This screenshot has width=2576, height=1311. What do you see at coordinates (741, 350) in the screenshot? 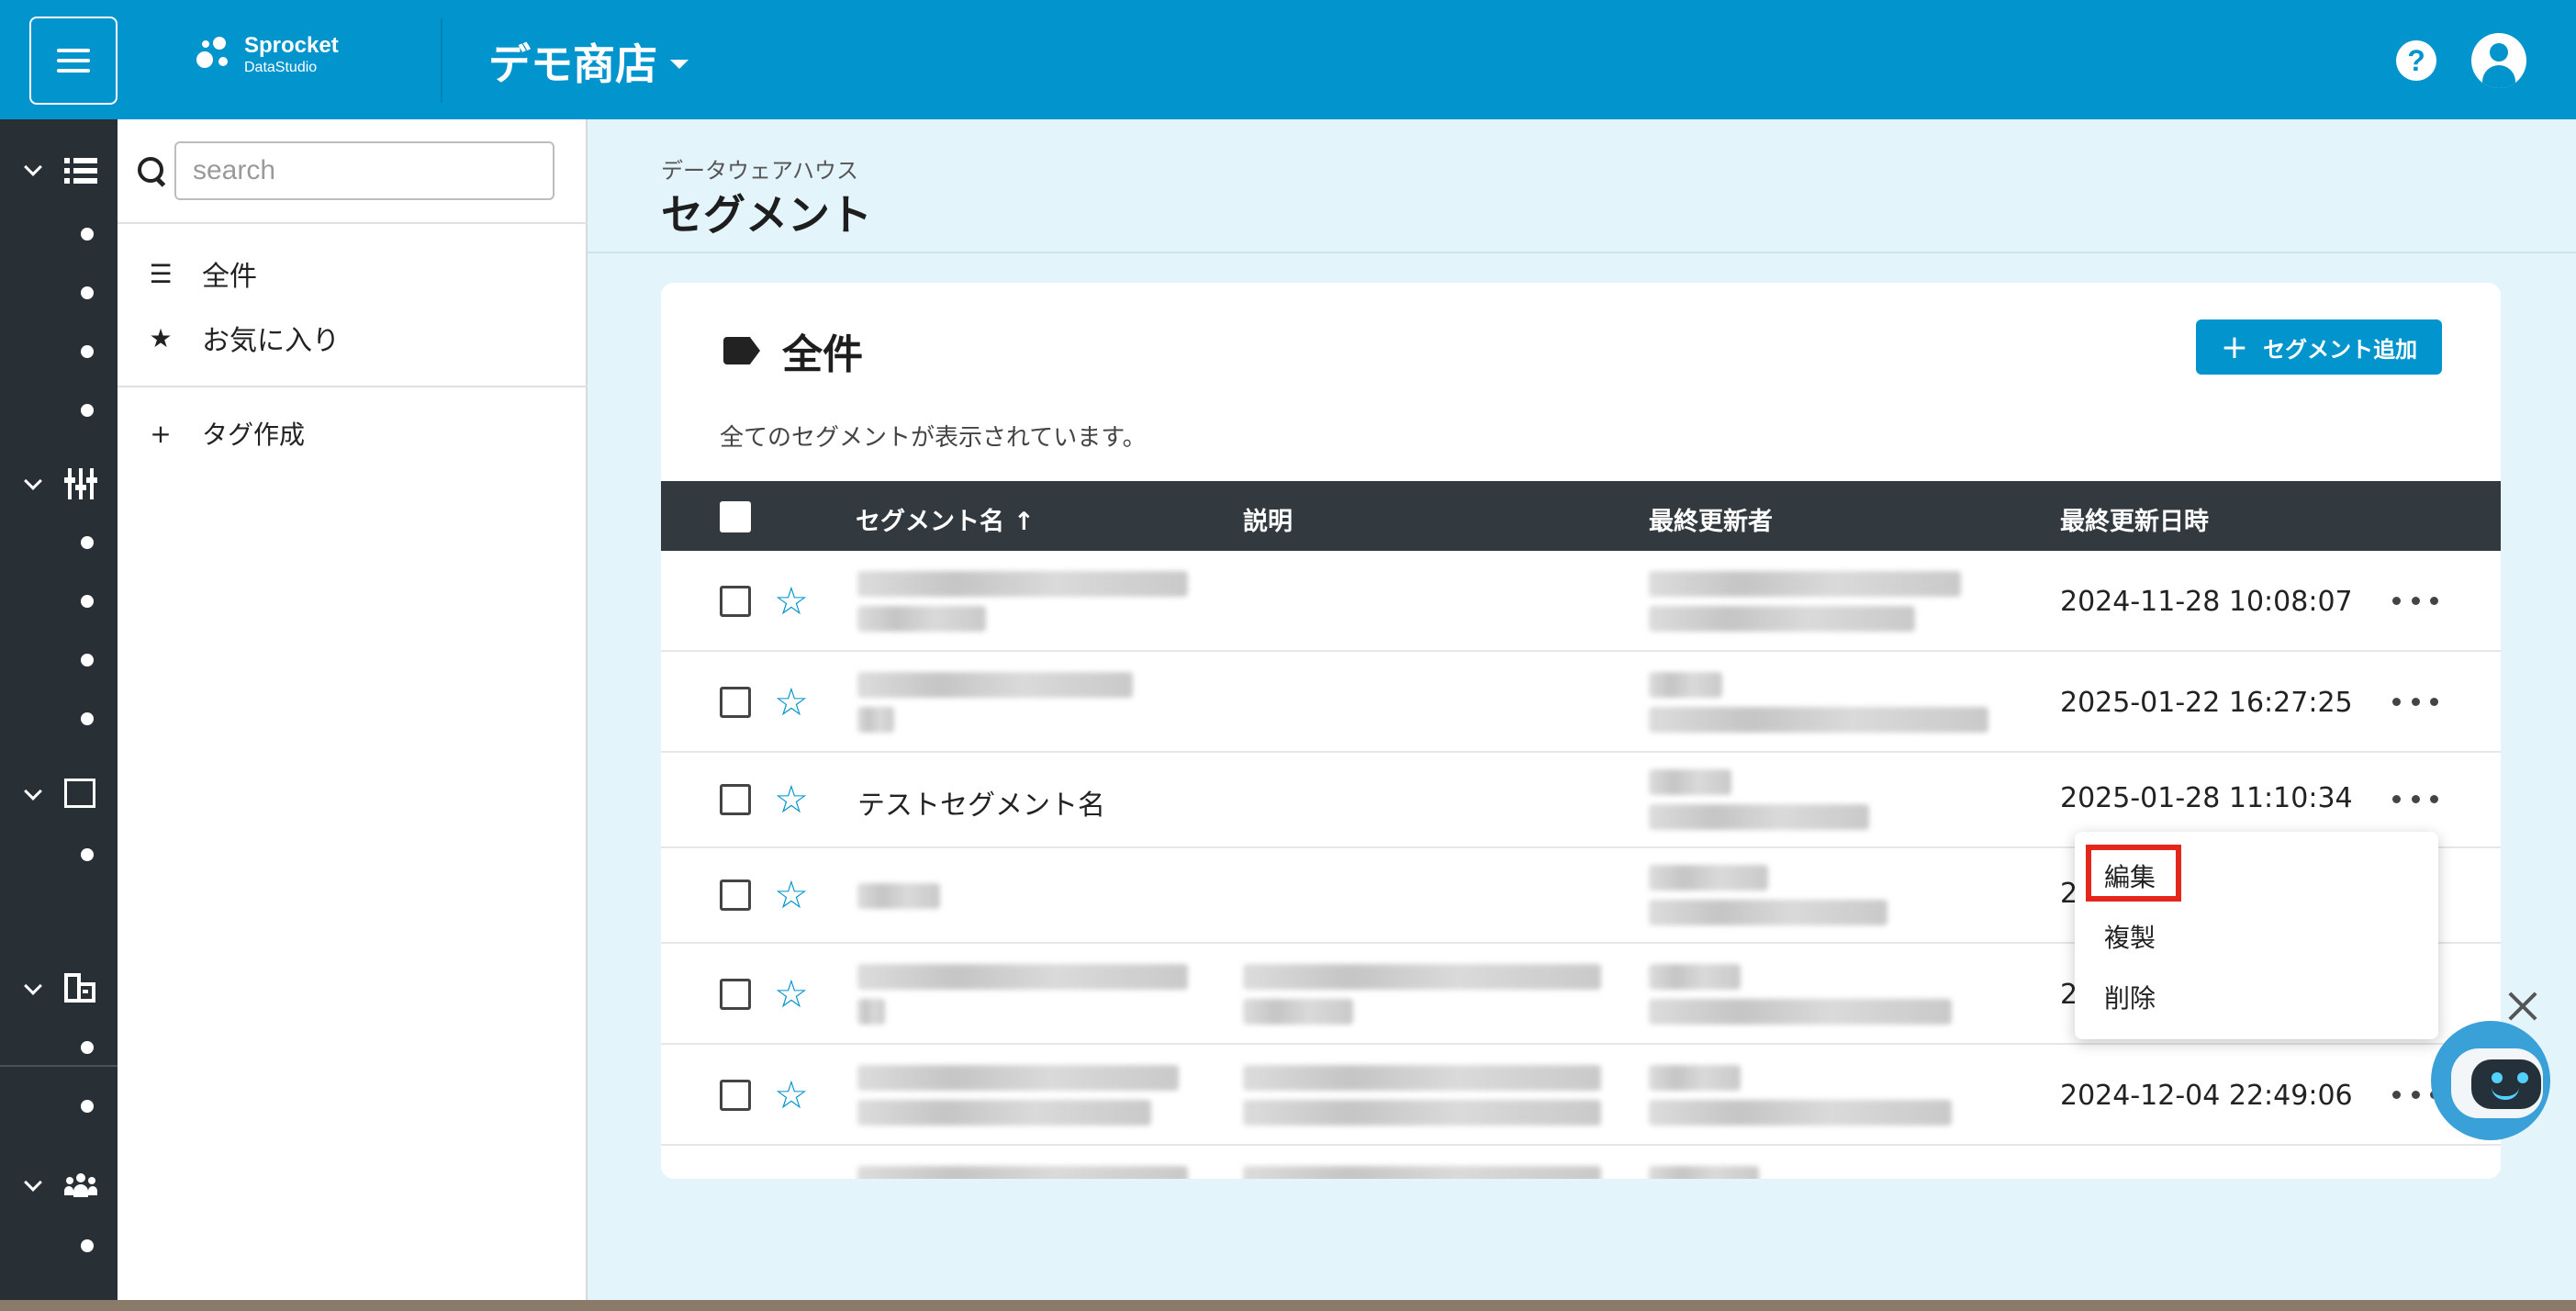
I see `tag-icon` at bounding box center [741, 350].